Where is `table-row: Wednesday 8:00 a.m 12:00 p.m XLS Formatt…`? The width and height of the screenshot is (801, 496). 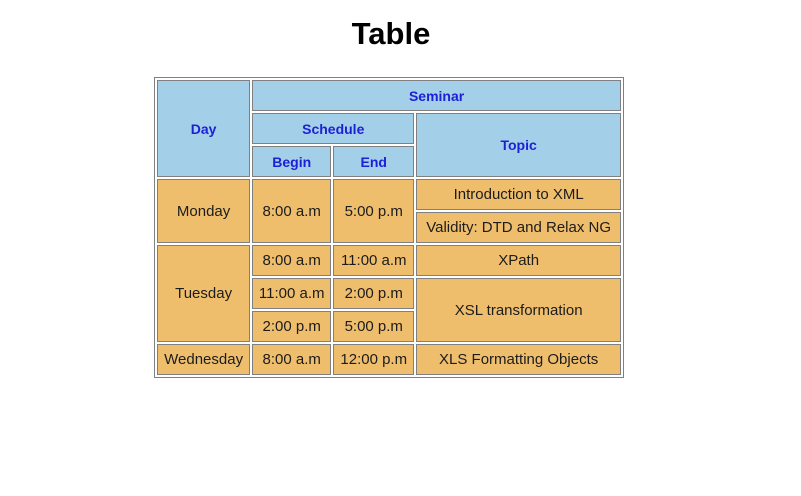 table-row: Wednesday 8:00 a.m 12:00 p.m XLS Formatt… is located at coordinates (389, 359).